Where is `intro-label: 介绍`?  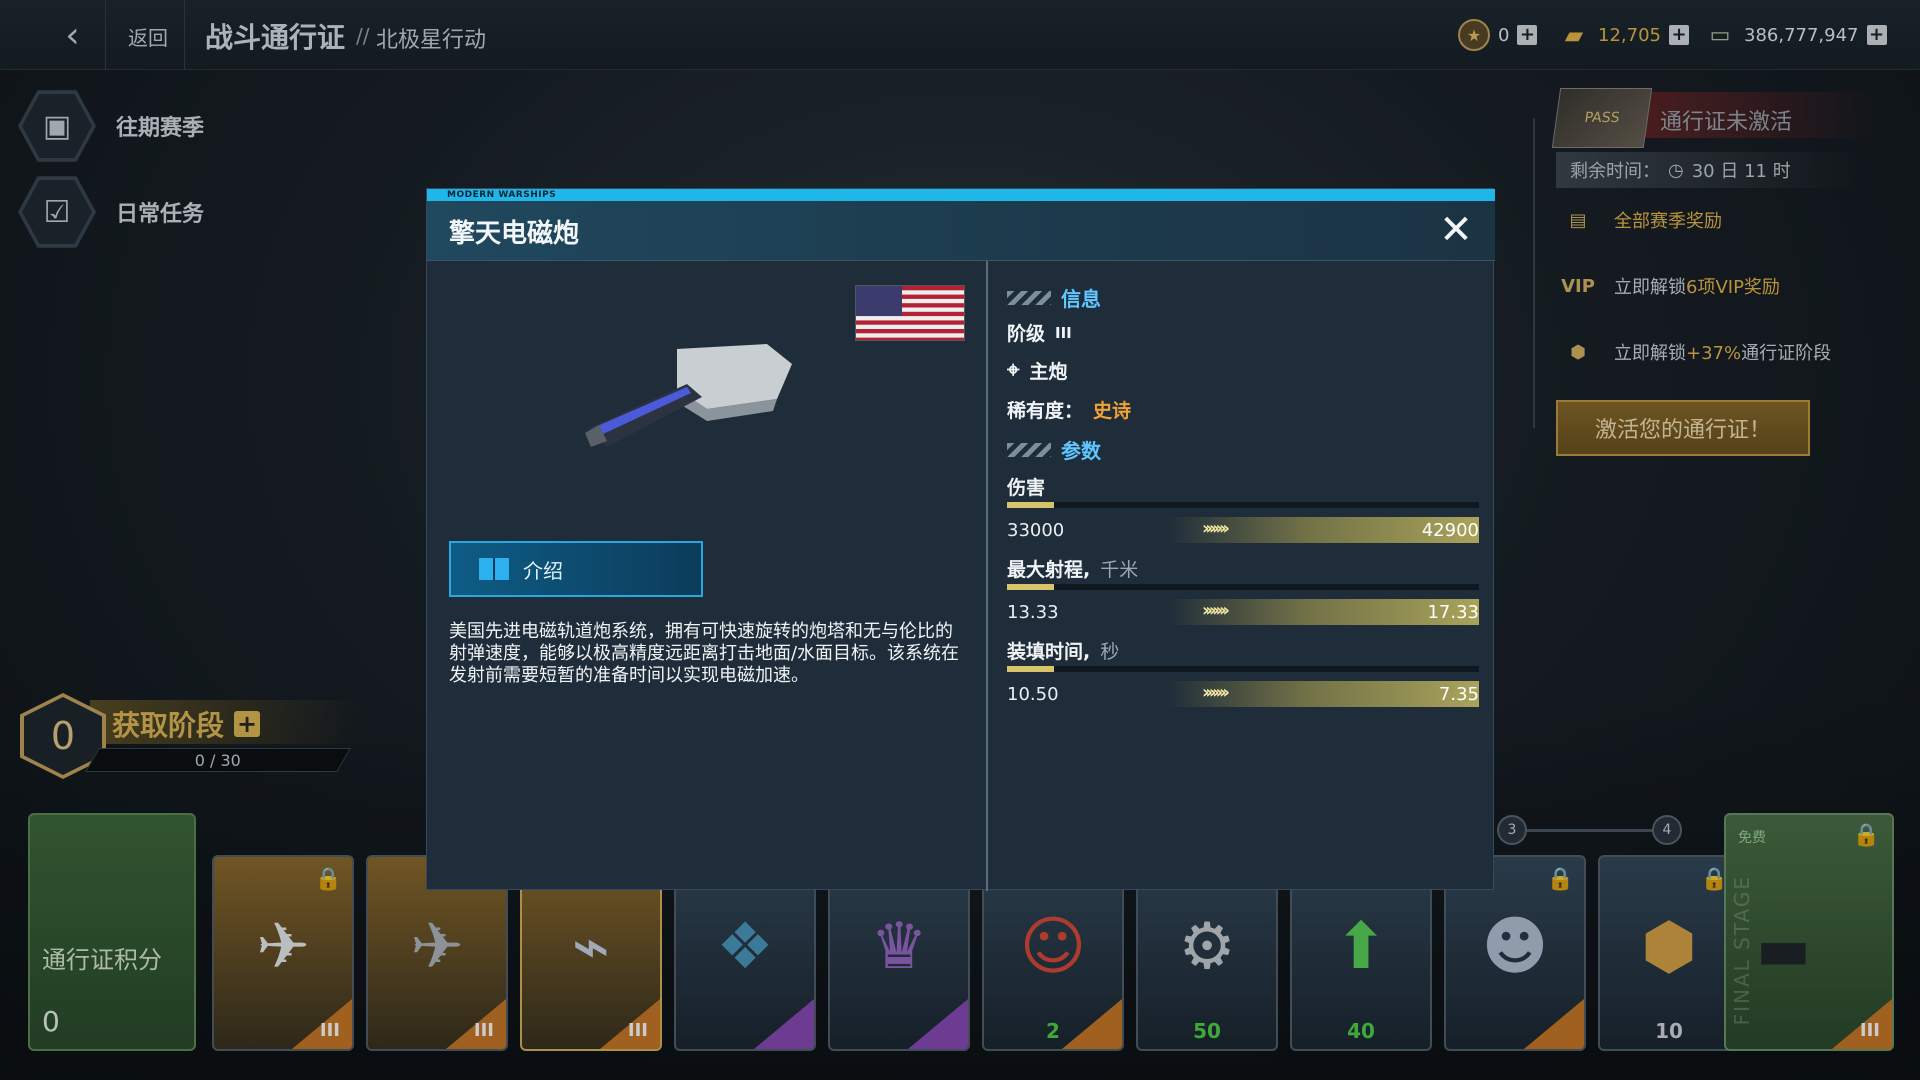
intro-label: 介绍 is located at coordinates (543, 570).